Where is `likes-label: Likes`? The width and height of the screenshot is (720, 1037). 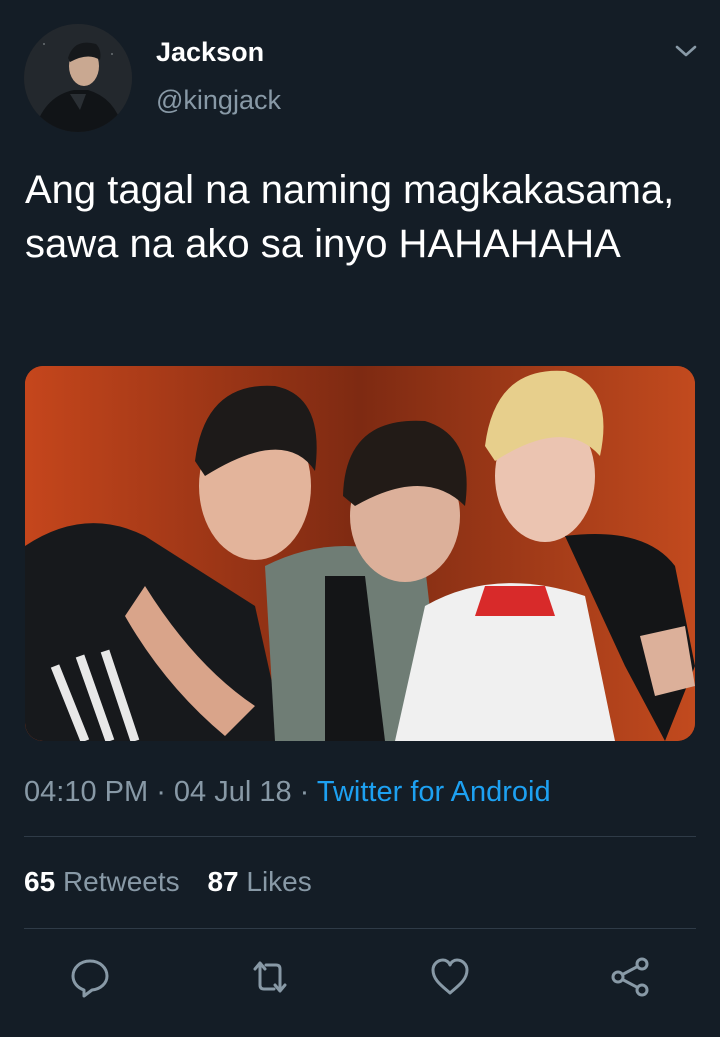
likes-label: Likes is located at coordinates (279, 881).